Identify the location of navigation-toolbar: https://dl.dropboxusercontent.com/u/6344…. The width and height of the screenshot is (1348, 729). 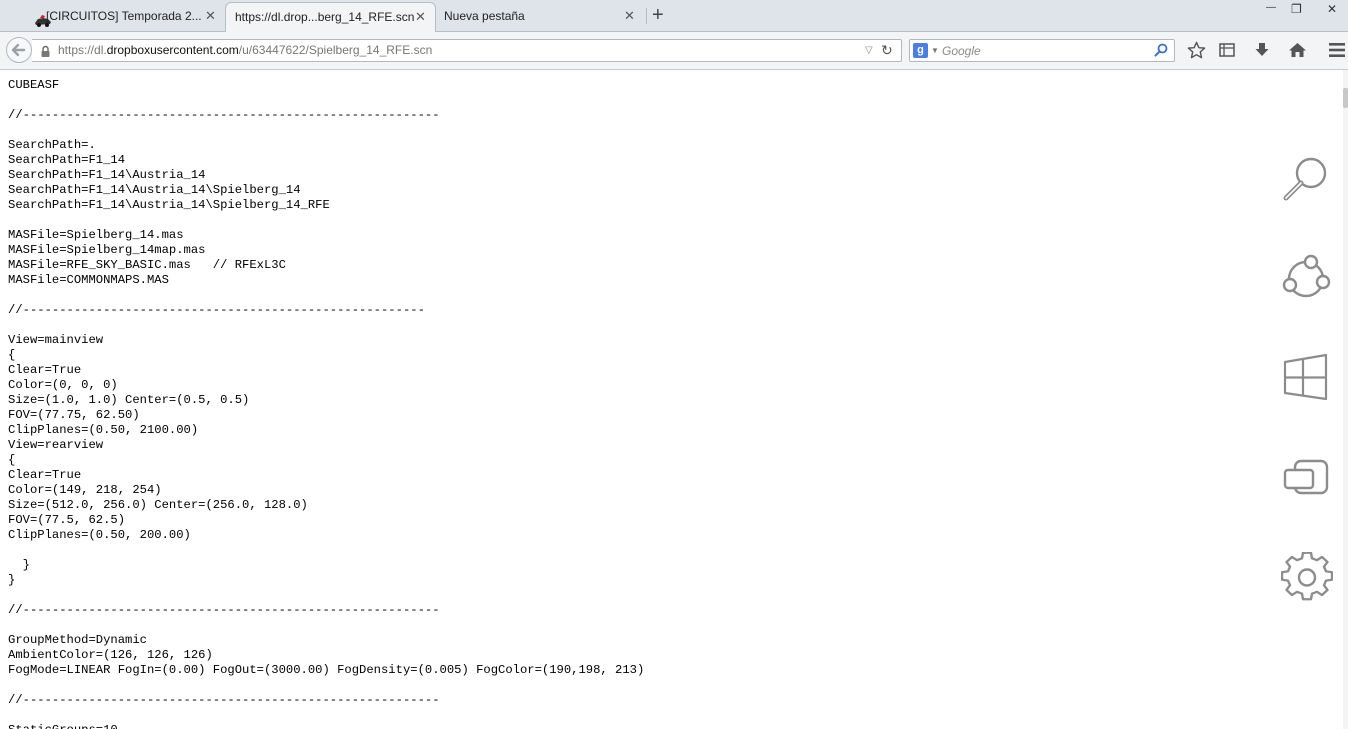
(674, 51).